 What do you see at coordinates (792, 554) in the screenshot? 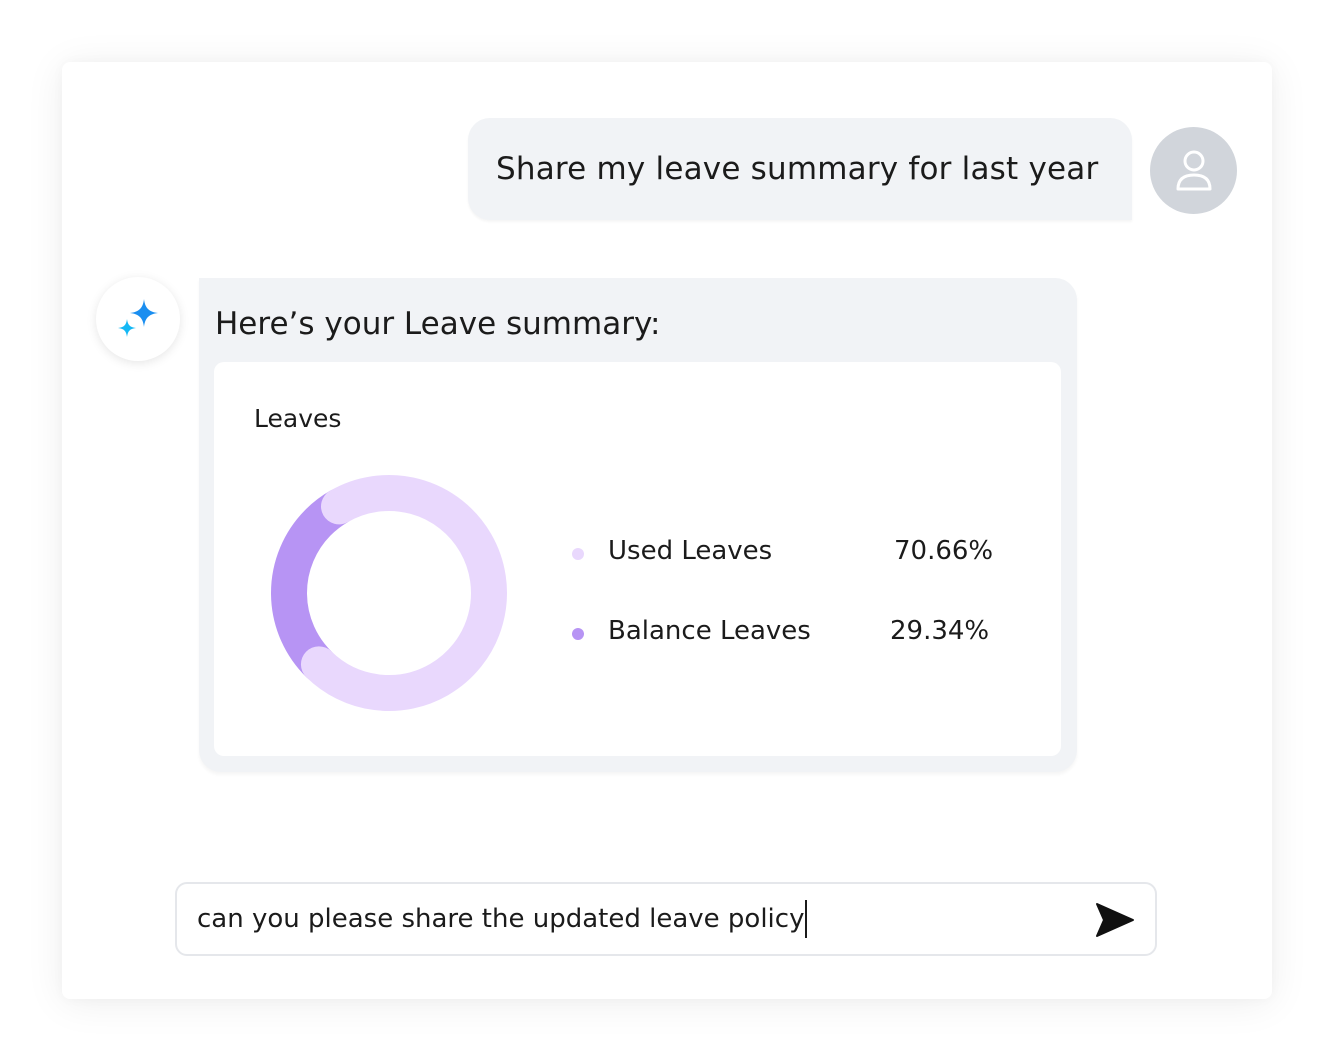
I see `legend-item-used-leaves: Used Leaves 70.66%` at bounding box center [792, 554].